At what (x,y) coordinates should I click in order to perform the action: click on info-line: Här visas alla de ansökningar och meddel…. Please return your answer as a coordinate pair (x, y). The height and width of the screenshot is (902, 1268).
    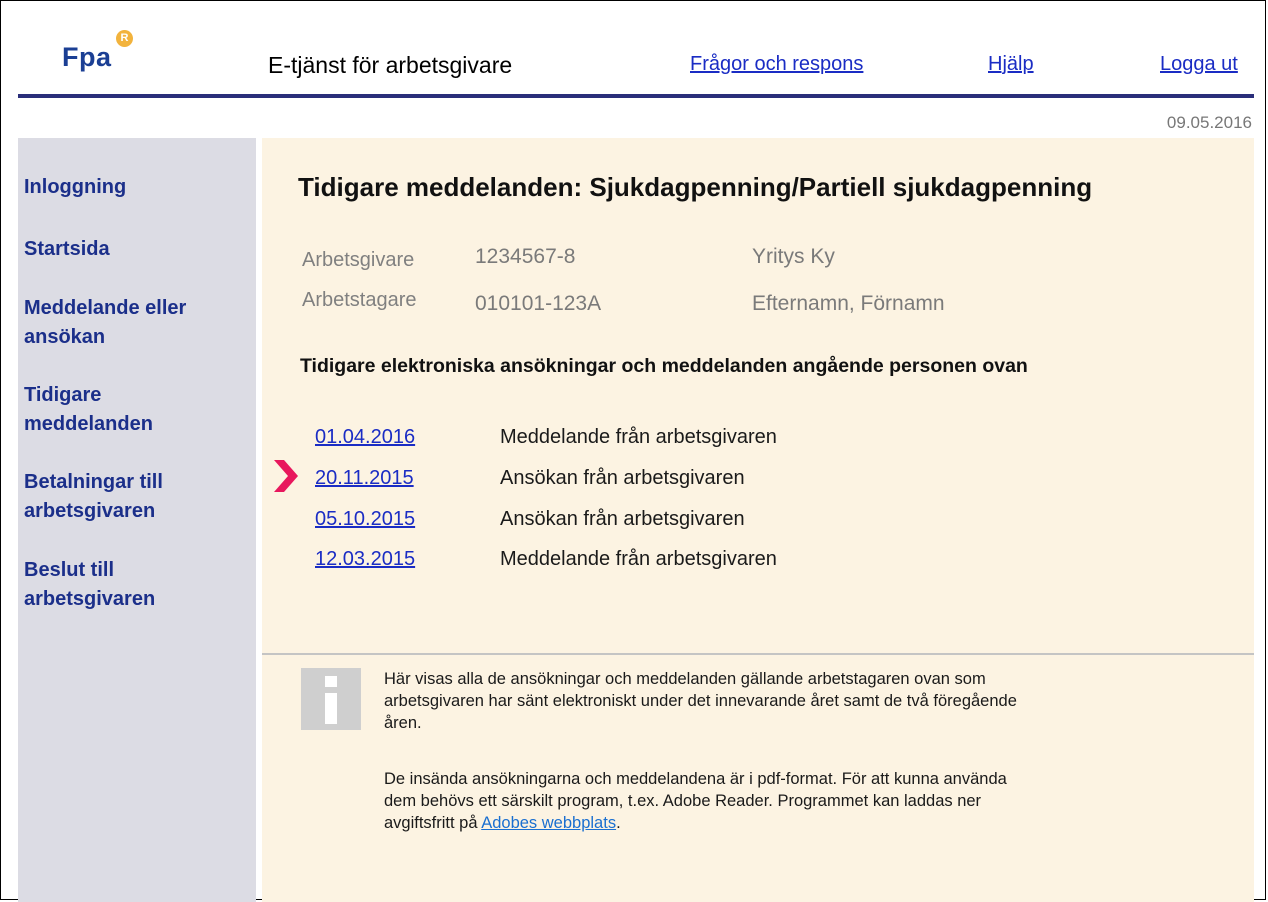
    Looking at the image, I should click on (685, 679).